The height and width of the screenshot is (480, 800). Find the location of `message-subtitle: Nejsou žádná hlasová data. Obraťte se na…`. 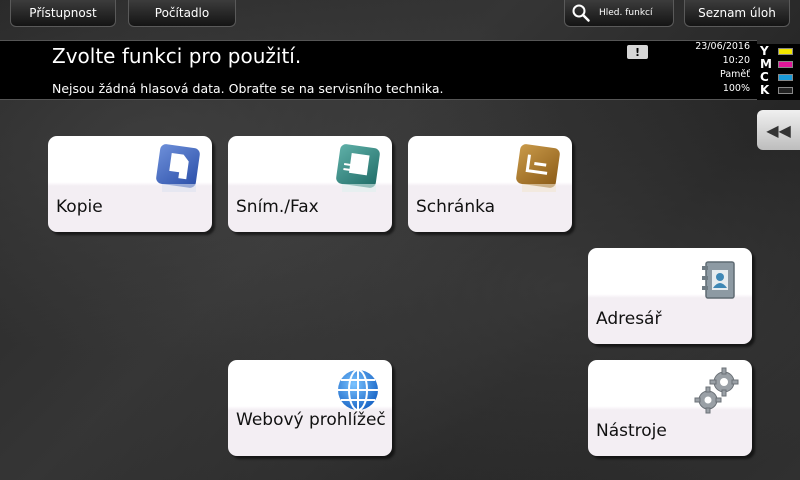

message-subtitle: Nejsou žádná hlasová data. Obraťte se na… is located at coordinates (248, 88).